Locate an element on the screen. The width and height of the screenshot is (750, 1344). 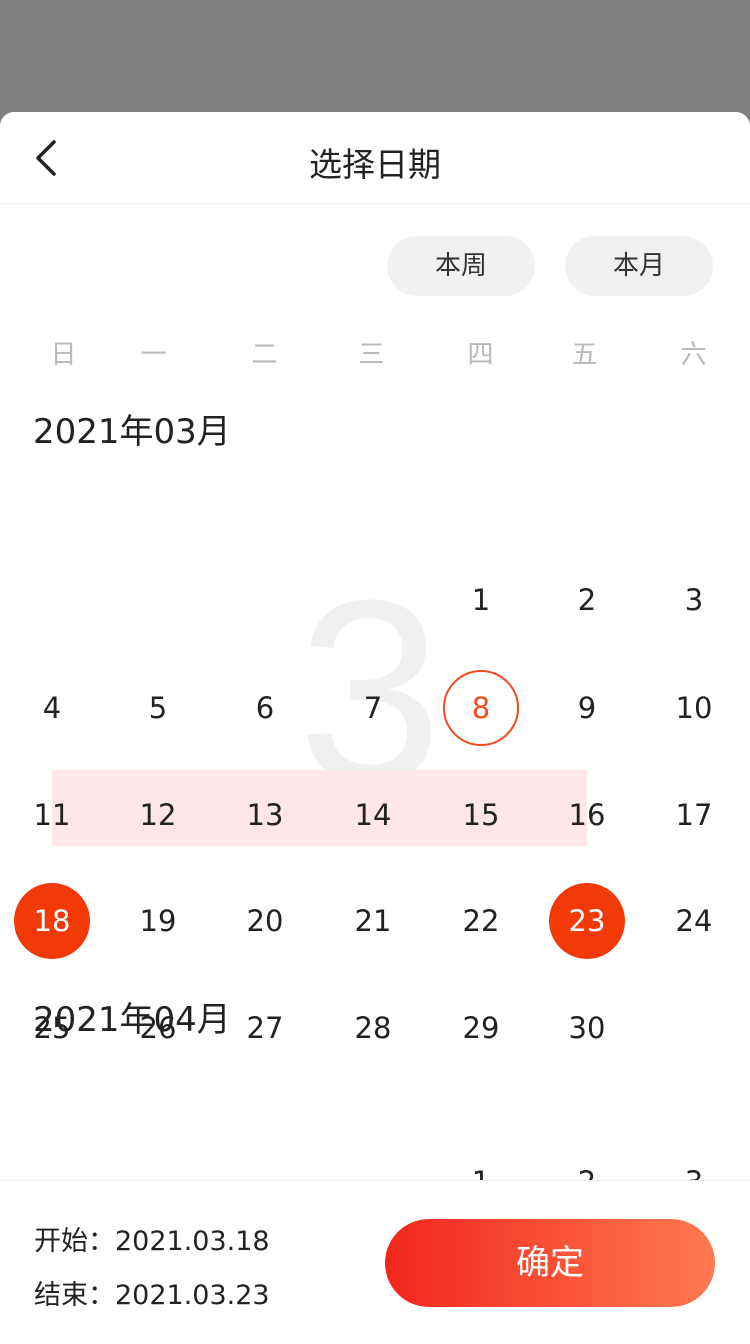
this-week-button: 本周 is located at coordinates (461, 266).